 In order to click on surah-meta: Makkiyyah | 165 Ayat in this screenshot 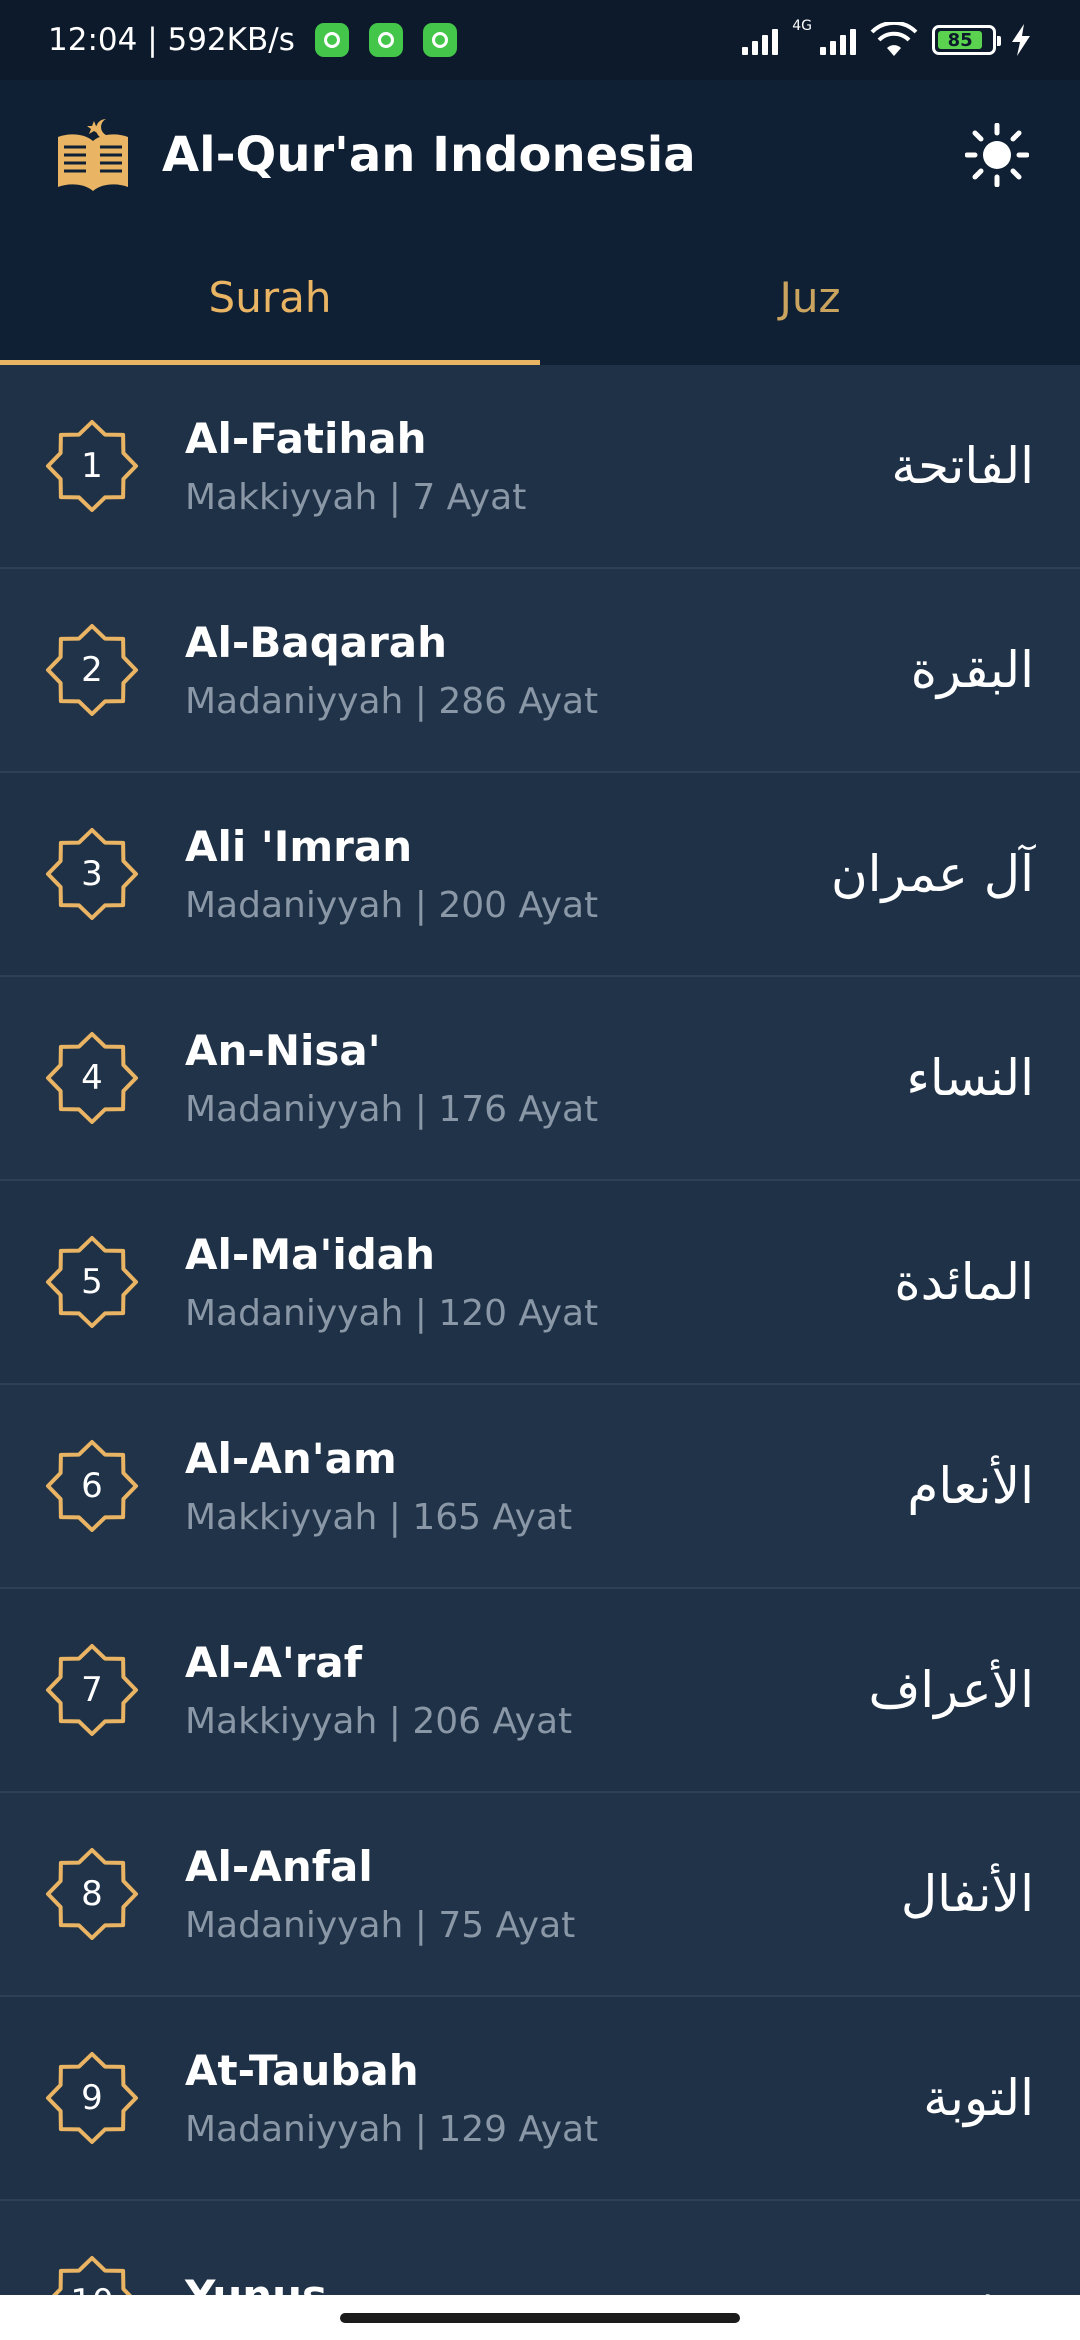, I will do `click(379, 1517)`.